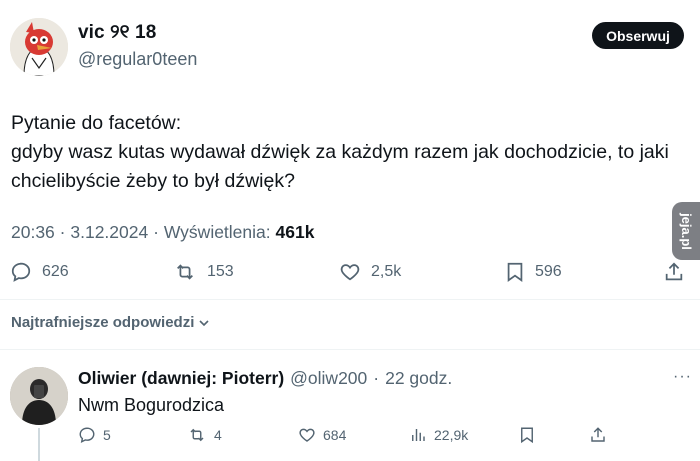  I want to click on views-count: 461k, so click(295, 232).